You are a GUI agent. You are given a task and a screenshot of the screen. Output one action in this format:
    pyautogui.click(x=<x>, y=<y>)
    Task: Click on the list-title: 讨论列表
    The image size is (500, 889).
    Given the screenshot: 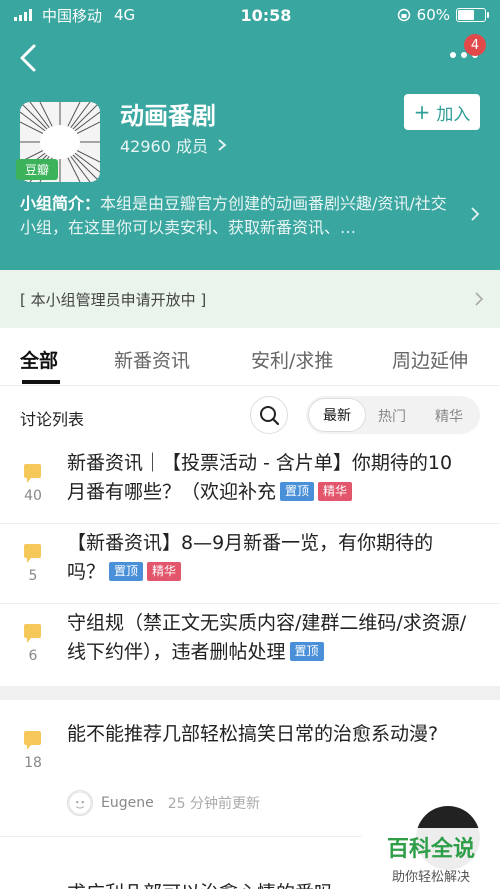 What is the action you would take?
    pyautogui.click(x=52, y=419)
    